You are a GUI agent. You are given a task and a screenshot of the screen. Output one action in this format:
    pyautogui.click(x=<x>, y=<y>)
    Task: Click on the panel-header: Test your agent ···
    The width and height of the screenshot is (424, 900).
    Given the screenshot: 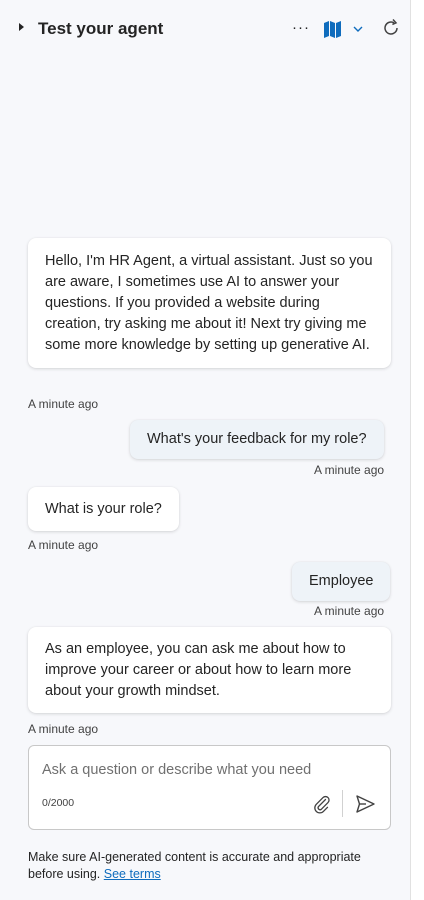 What is the action you would take?
    pyautogui.click(x=205, y=29)
    